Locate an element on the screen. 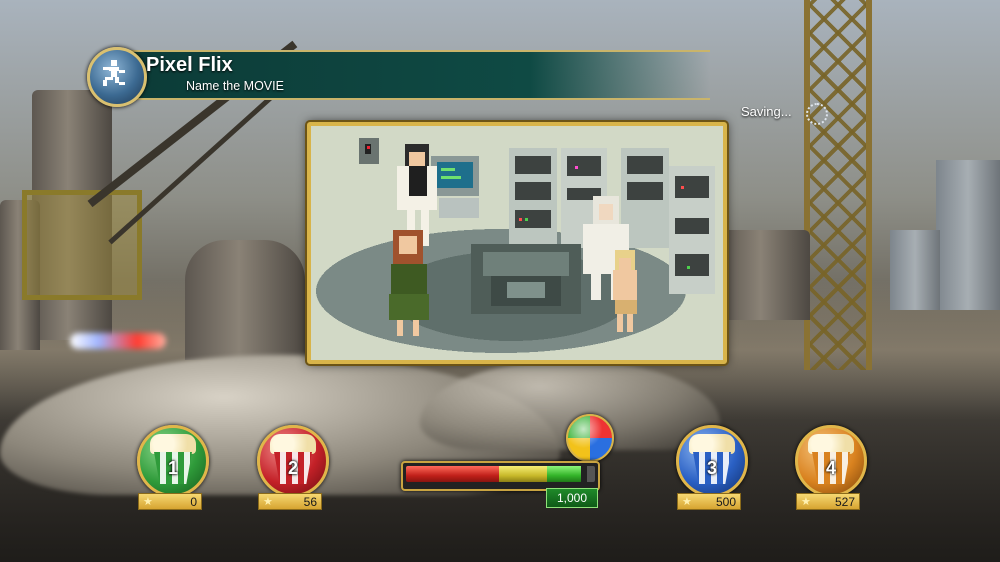 The image size is (1000, 562). popcorn-bucket-icon: 3 is located at coordinates (712, 461).